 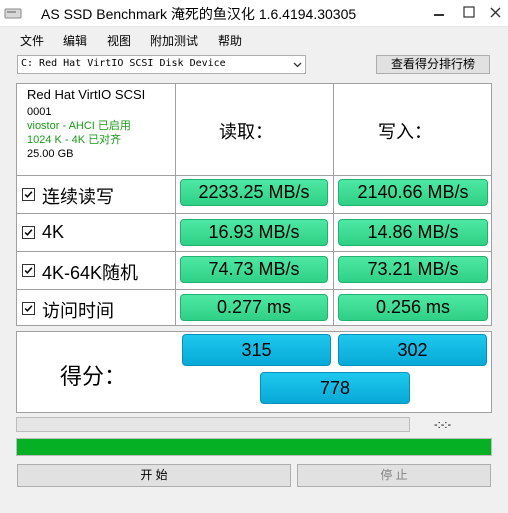 What do you see at coordinates (246, 132) in the screenshot?
I see `read-column-header: 读取：` at bounding box center [246, 132].